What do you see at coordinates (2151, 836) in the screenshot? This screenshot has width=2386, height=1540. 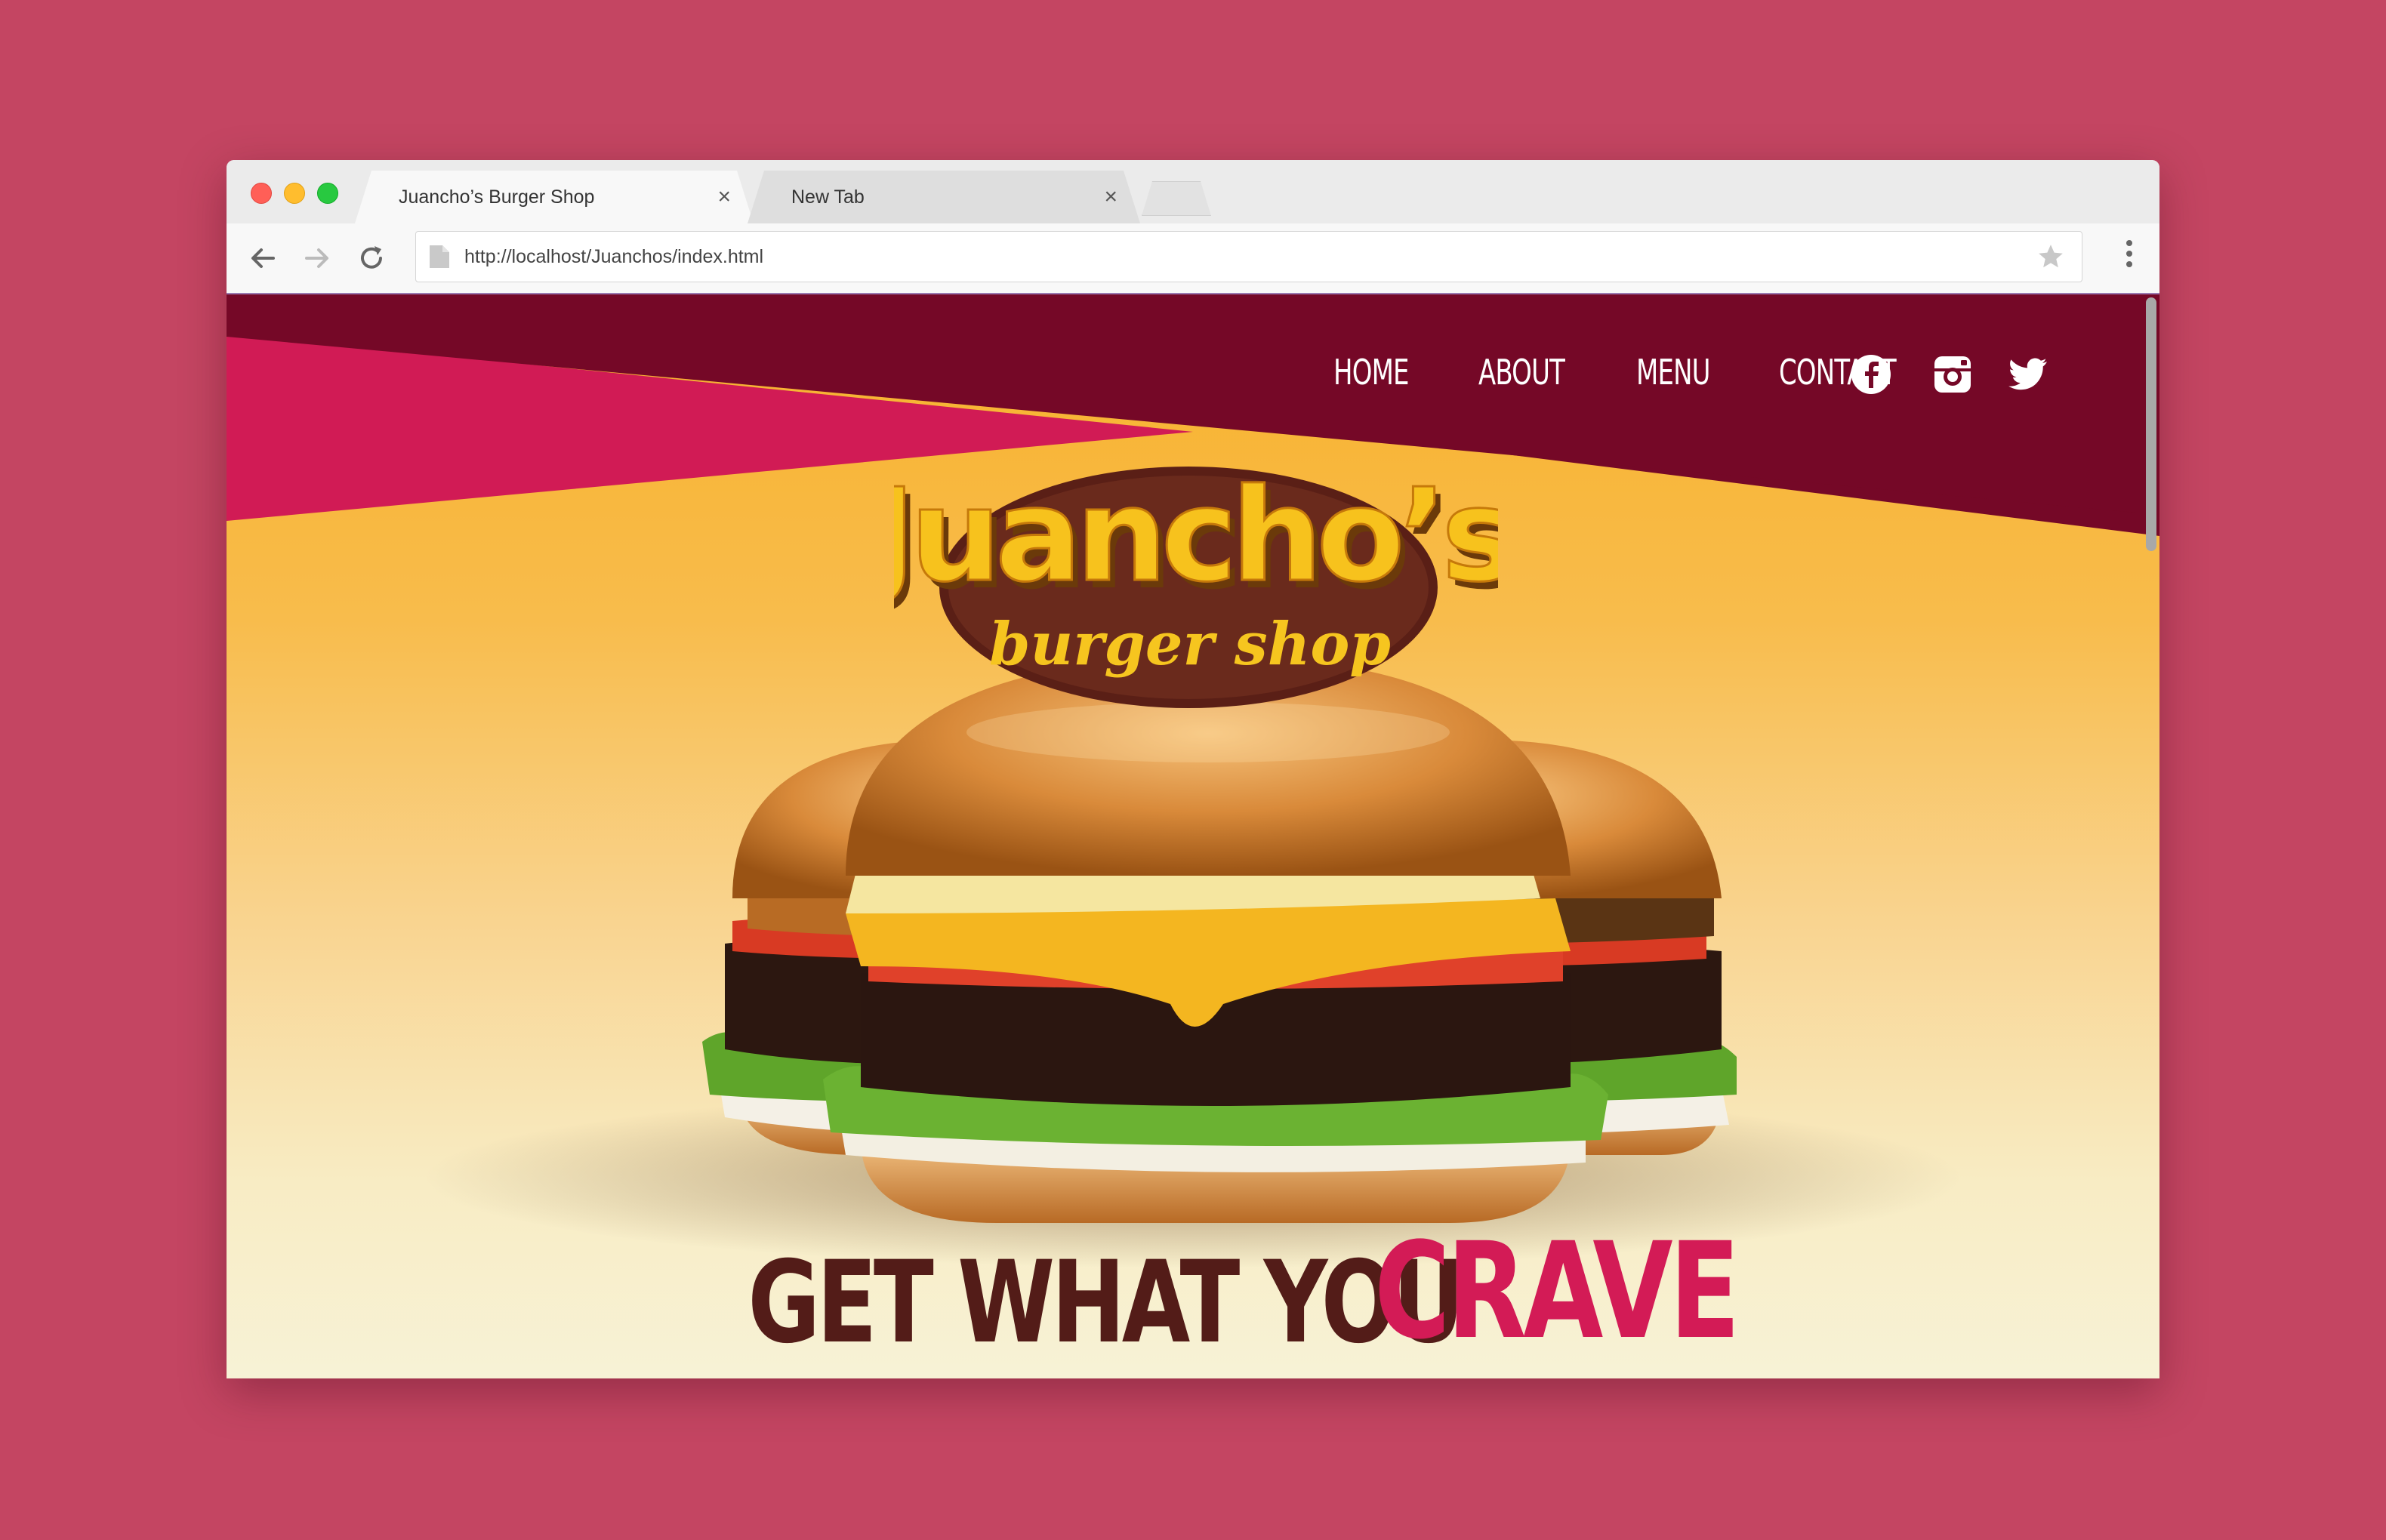 I see `scrollbar` at bounding box center [2151, 836].